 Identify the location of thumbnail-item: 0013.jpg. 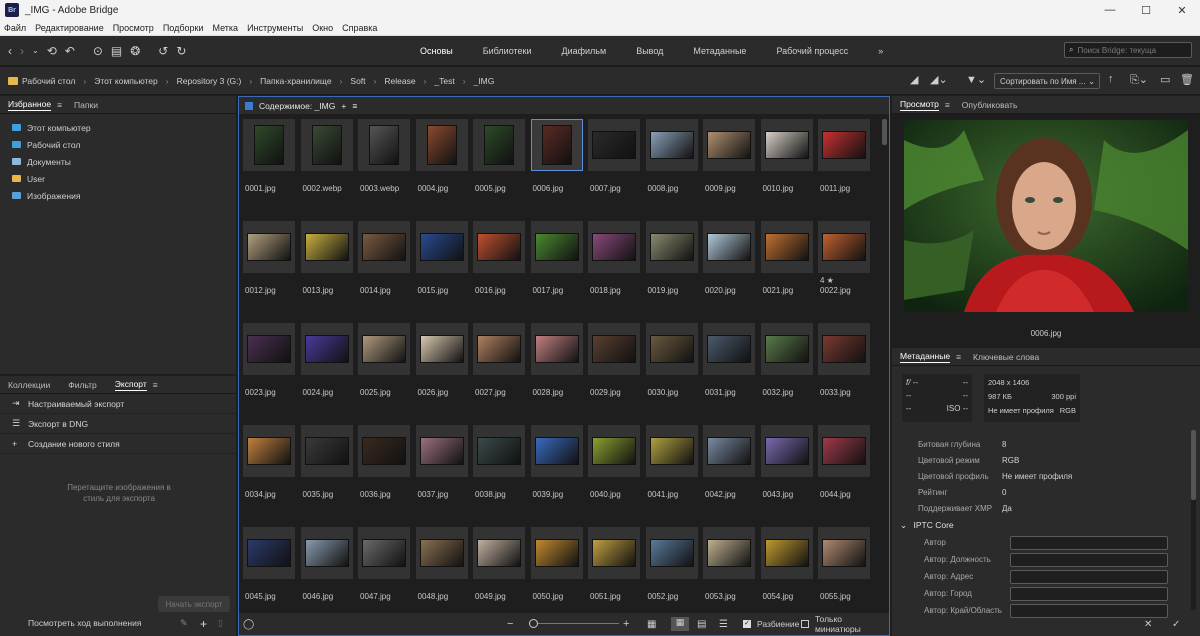
(326, 261).